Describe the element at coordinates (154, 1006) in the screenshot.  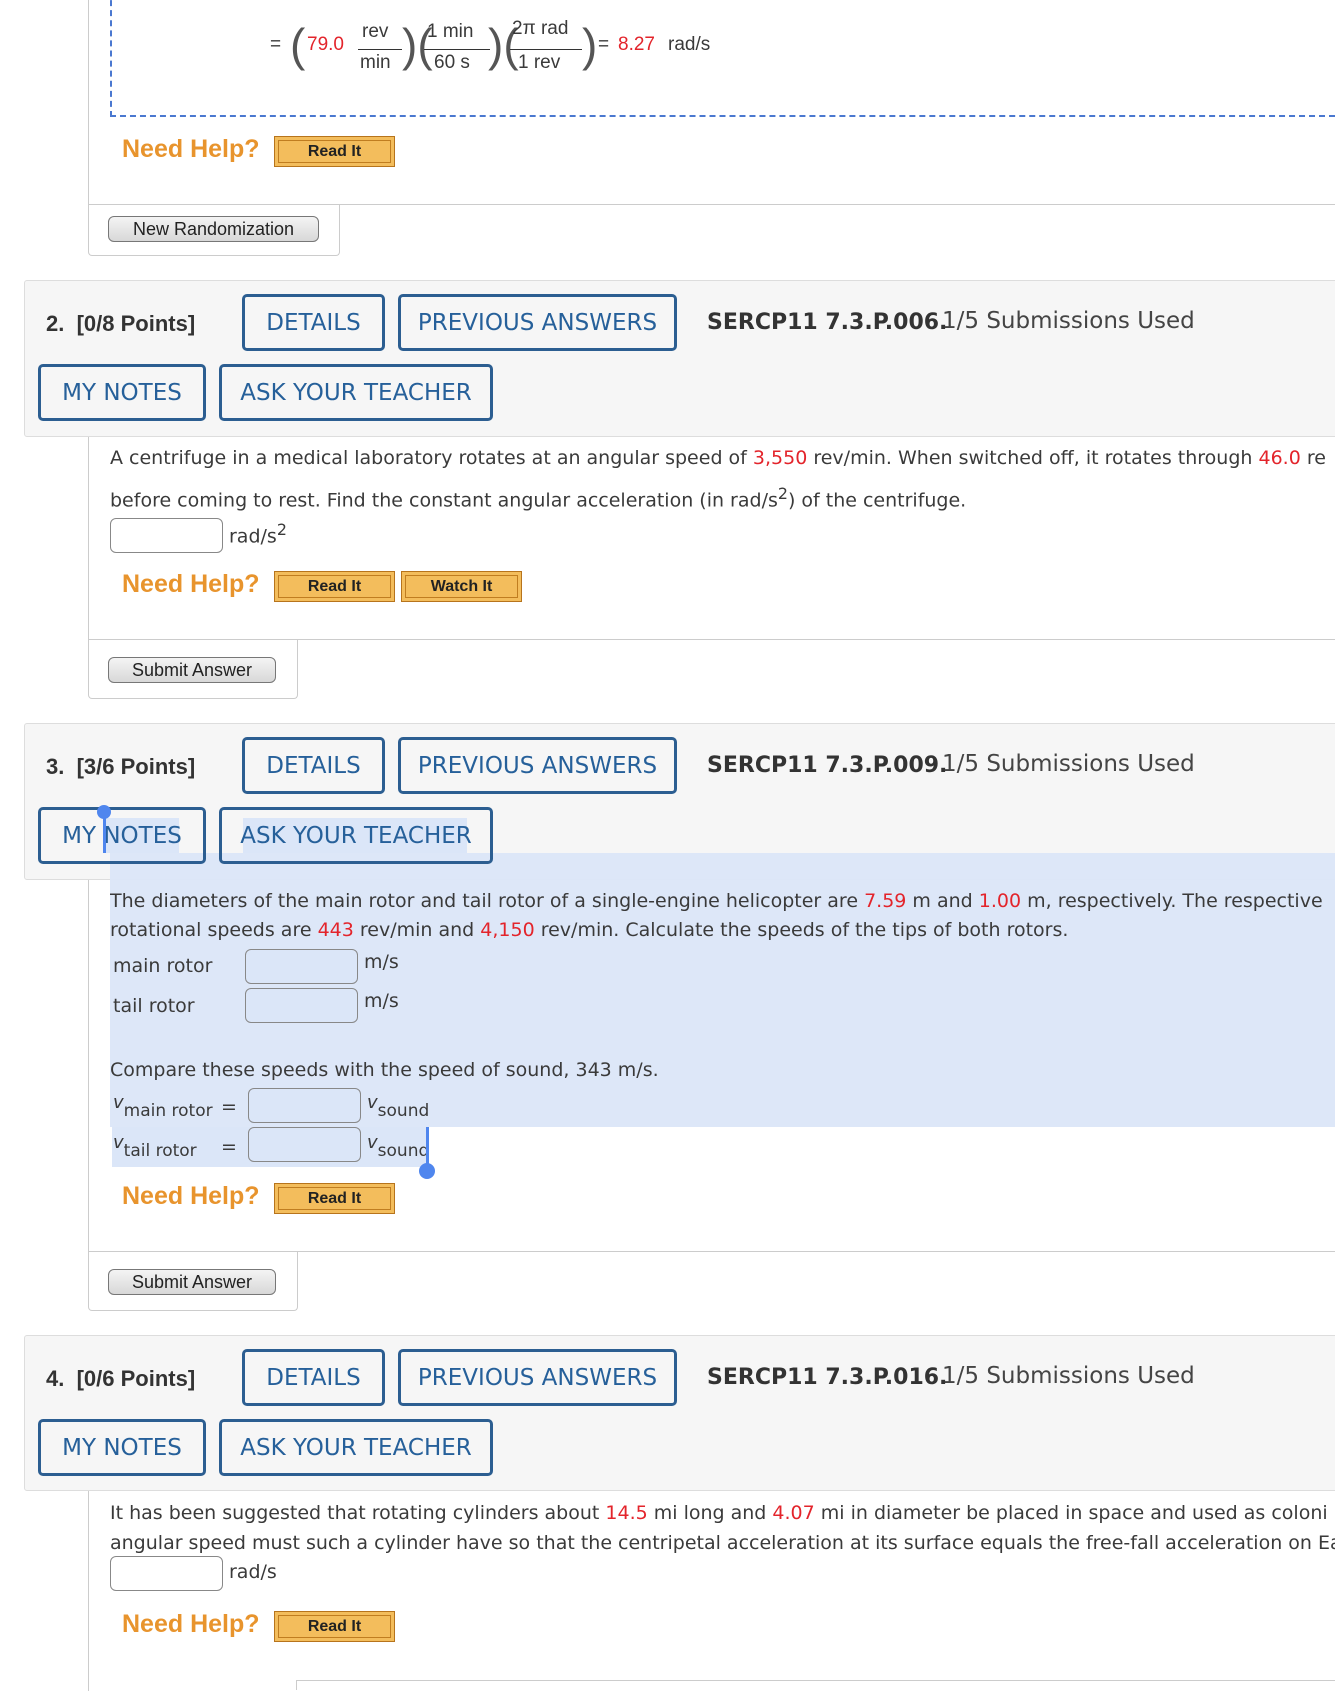
I see `tail-rotor-label: tail rotor` at that location.